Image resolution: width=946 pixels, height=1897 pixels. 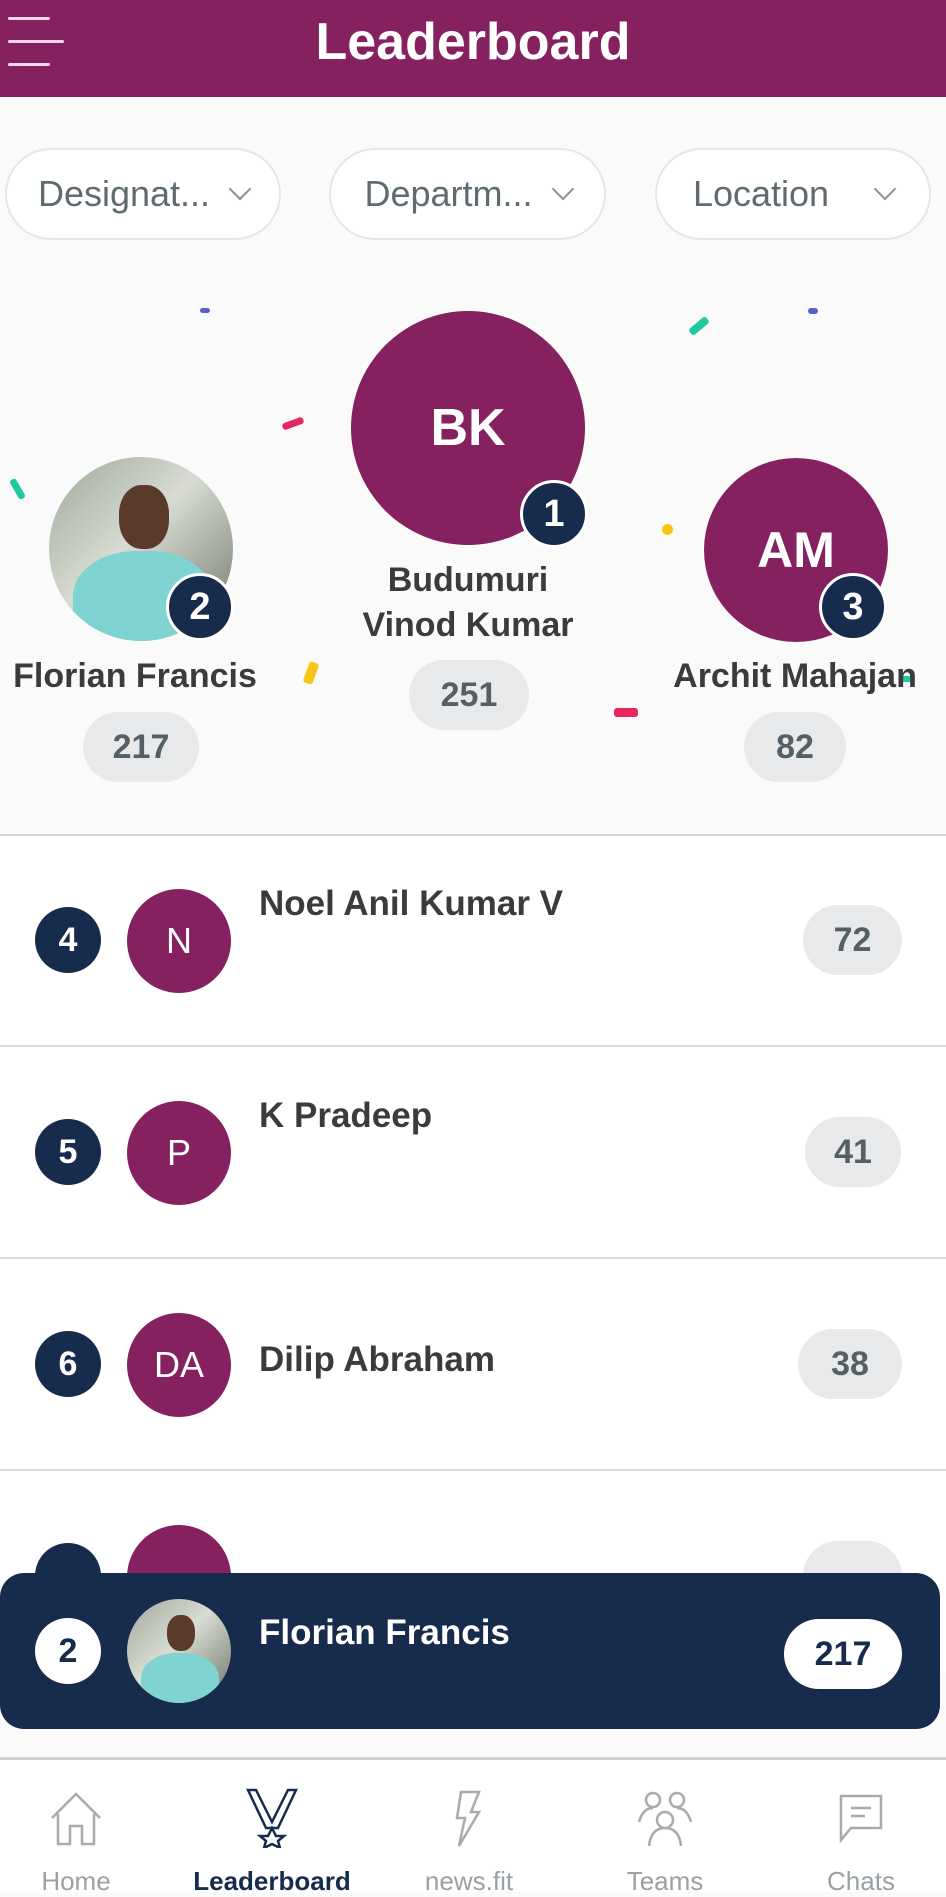 What do you see at coordinates (853, 607) in the screenshot?
I see `rank-badge: 3` at bounding box center [853, 607].